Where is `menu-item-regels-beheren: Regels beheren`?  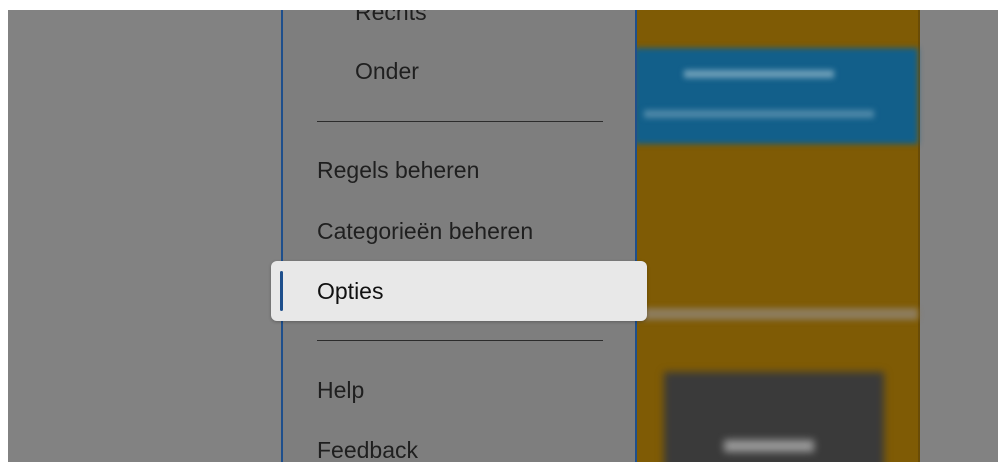 menu-item-regels-beheren: Regels beheren is located at coordinates (459, 170).